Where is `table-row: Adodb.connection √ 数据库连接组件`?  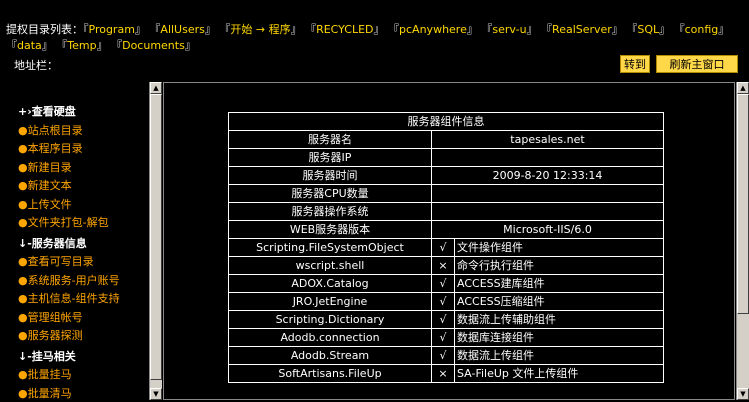 table-row: Adodb.connection √ 数据库连接组件 is located at coordinates (446, 337).